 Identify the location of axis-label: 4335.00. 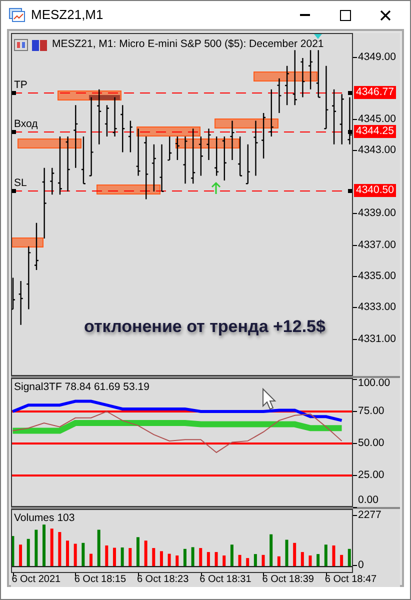
(377, 276).